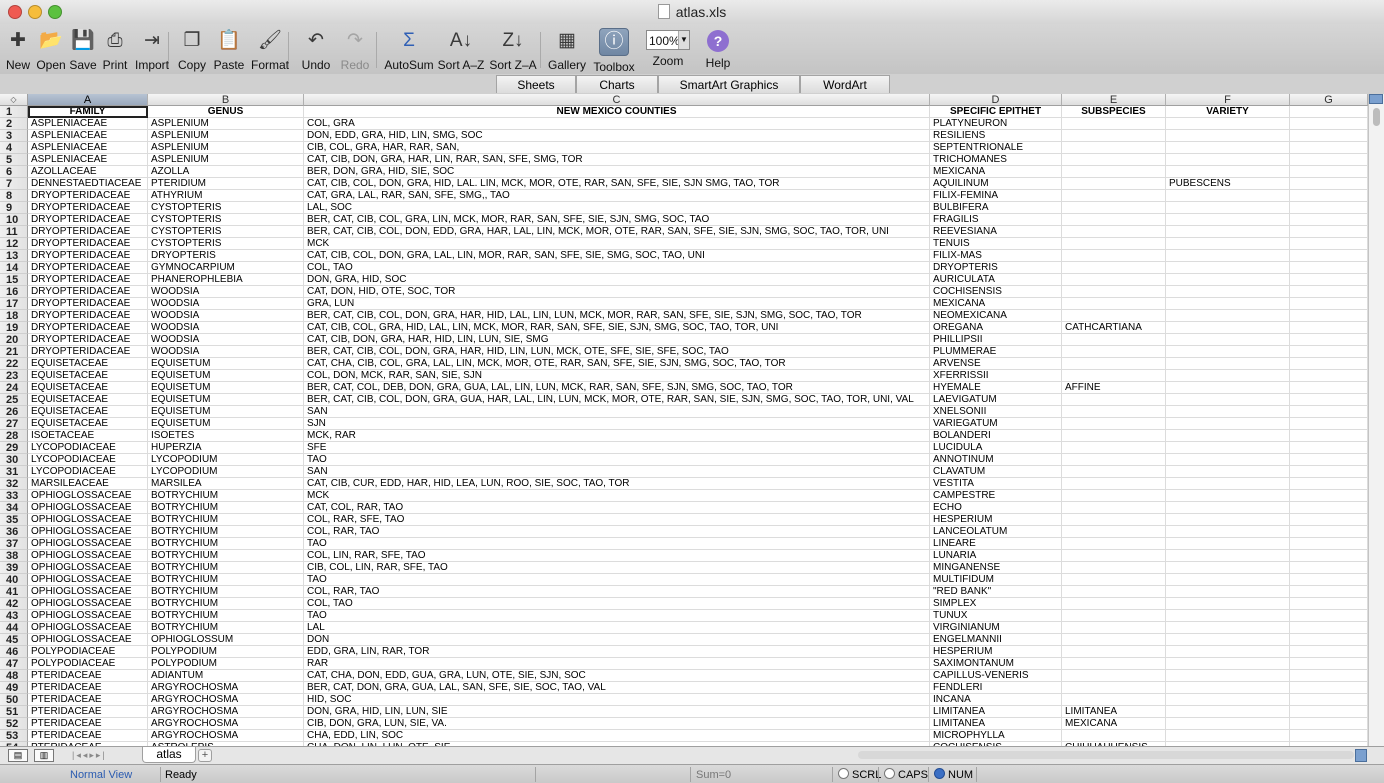  What do you see at coordinates (617, 592) in the screenshot?
I see `cell: COL, RAR, TAO` at bounding box center [617, 592].